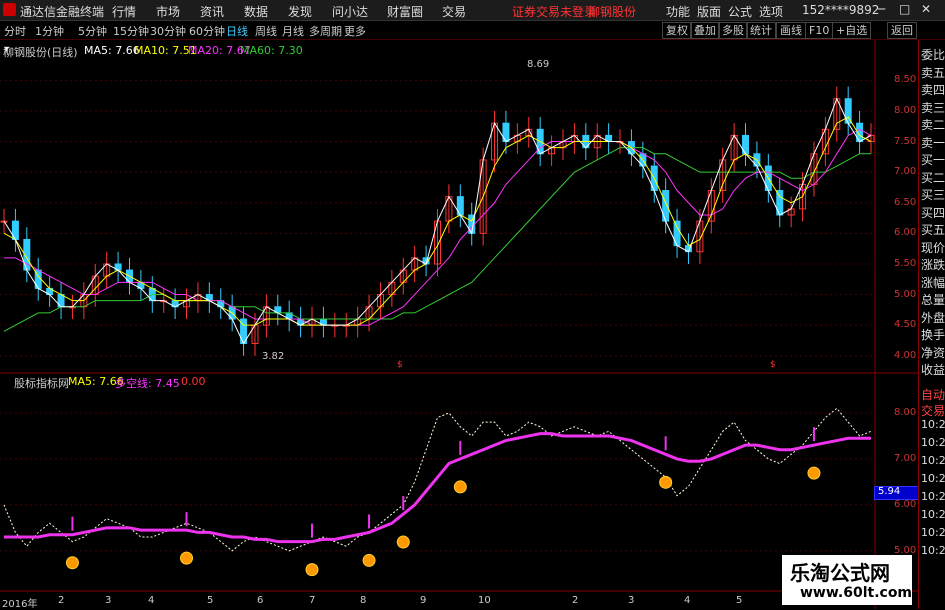 The image size is (945, 610). I want to click on quote-field: 净资, so click(933, 352).